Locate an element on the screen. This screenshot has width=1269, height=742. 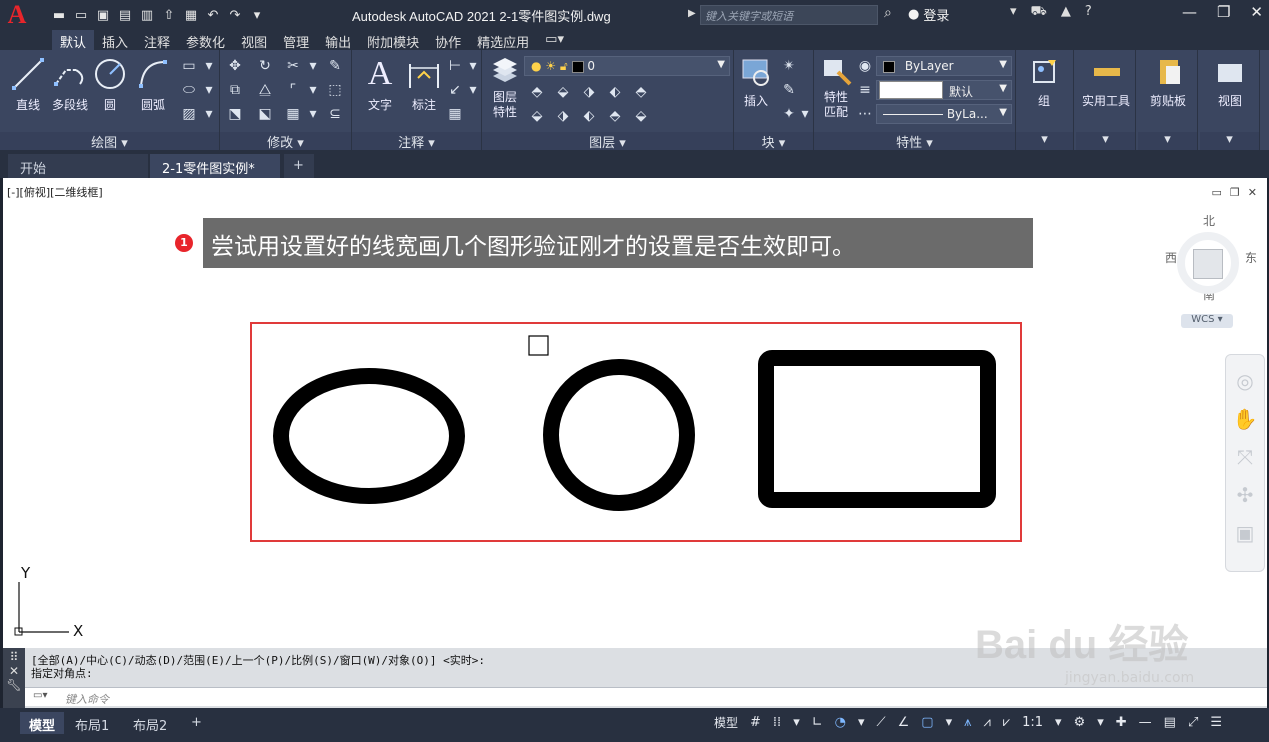
insert-block-button: 插入 is located at coordinates (756, 82).